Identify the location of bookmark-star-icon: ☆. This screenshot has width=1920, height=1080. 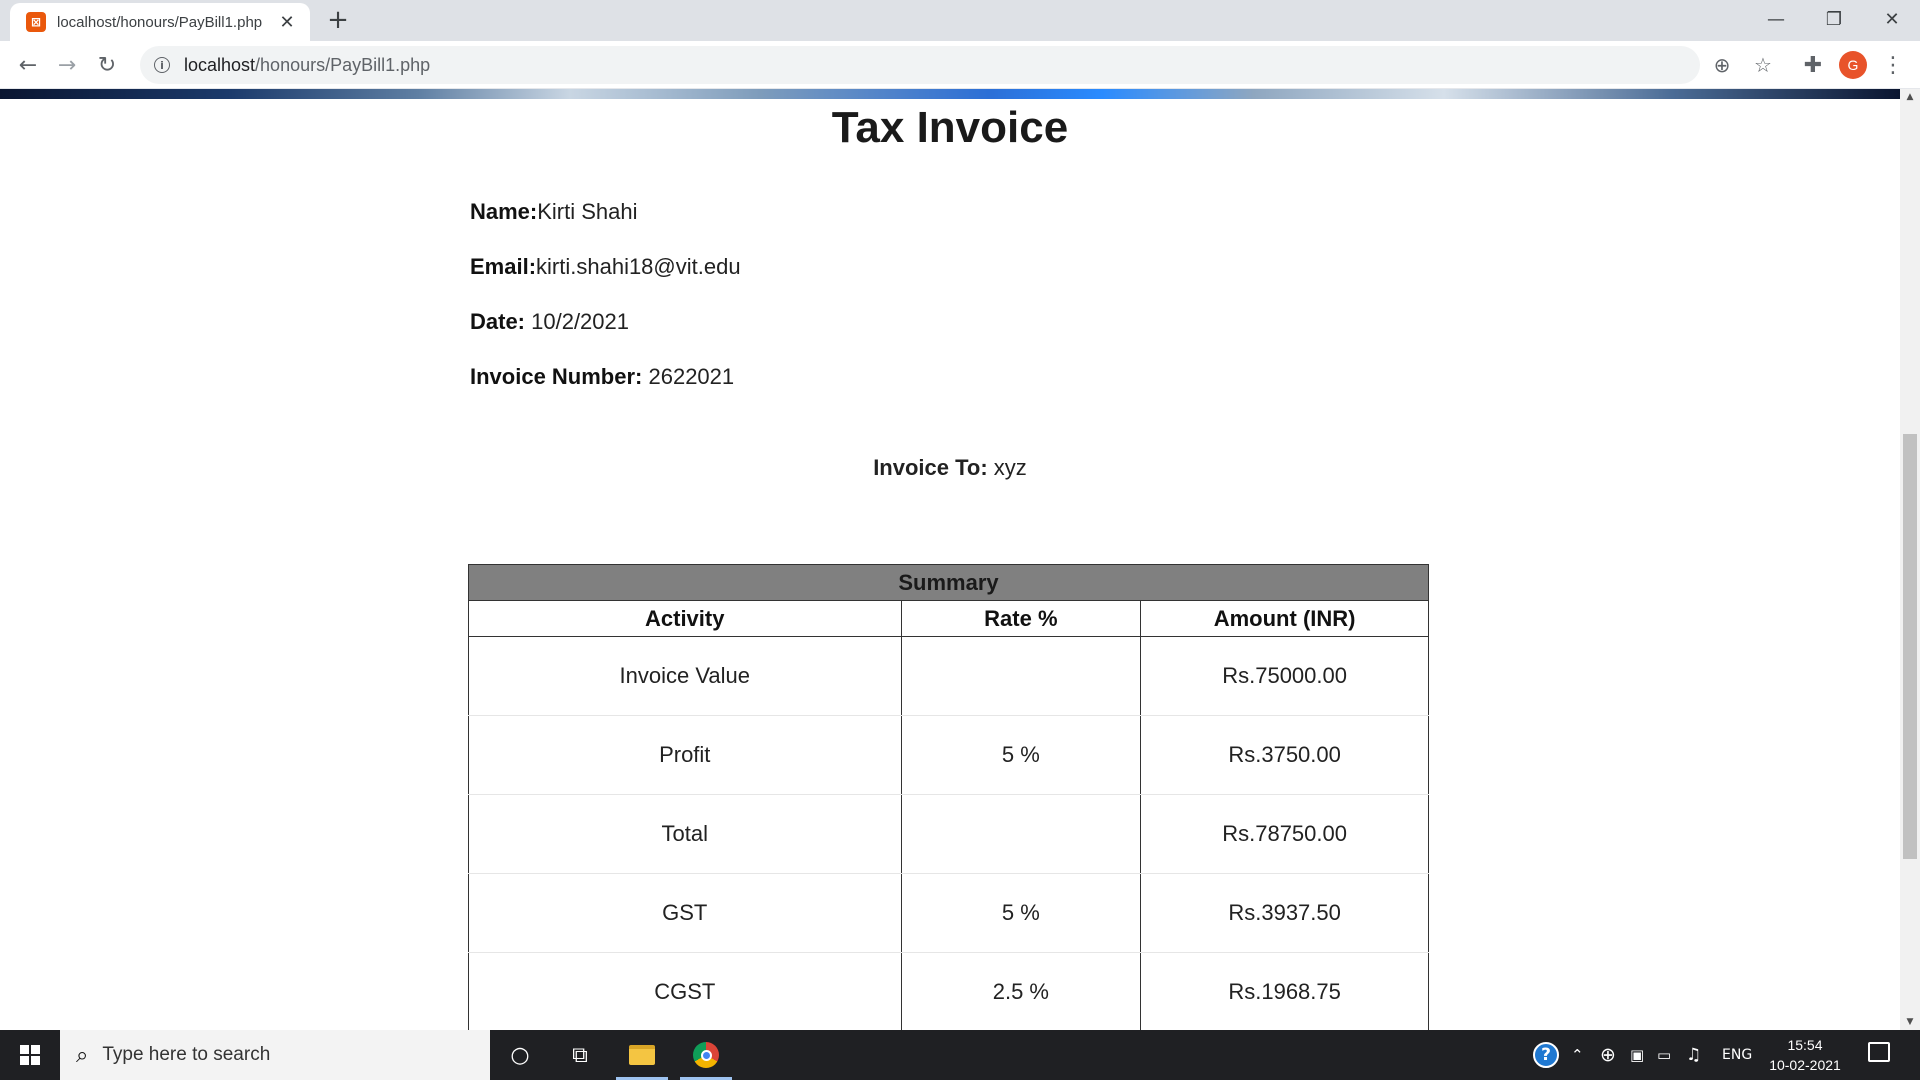
(1763, 65).